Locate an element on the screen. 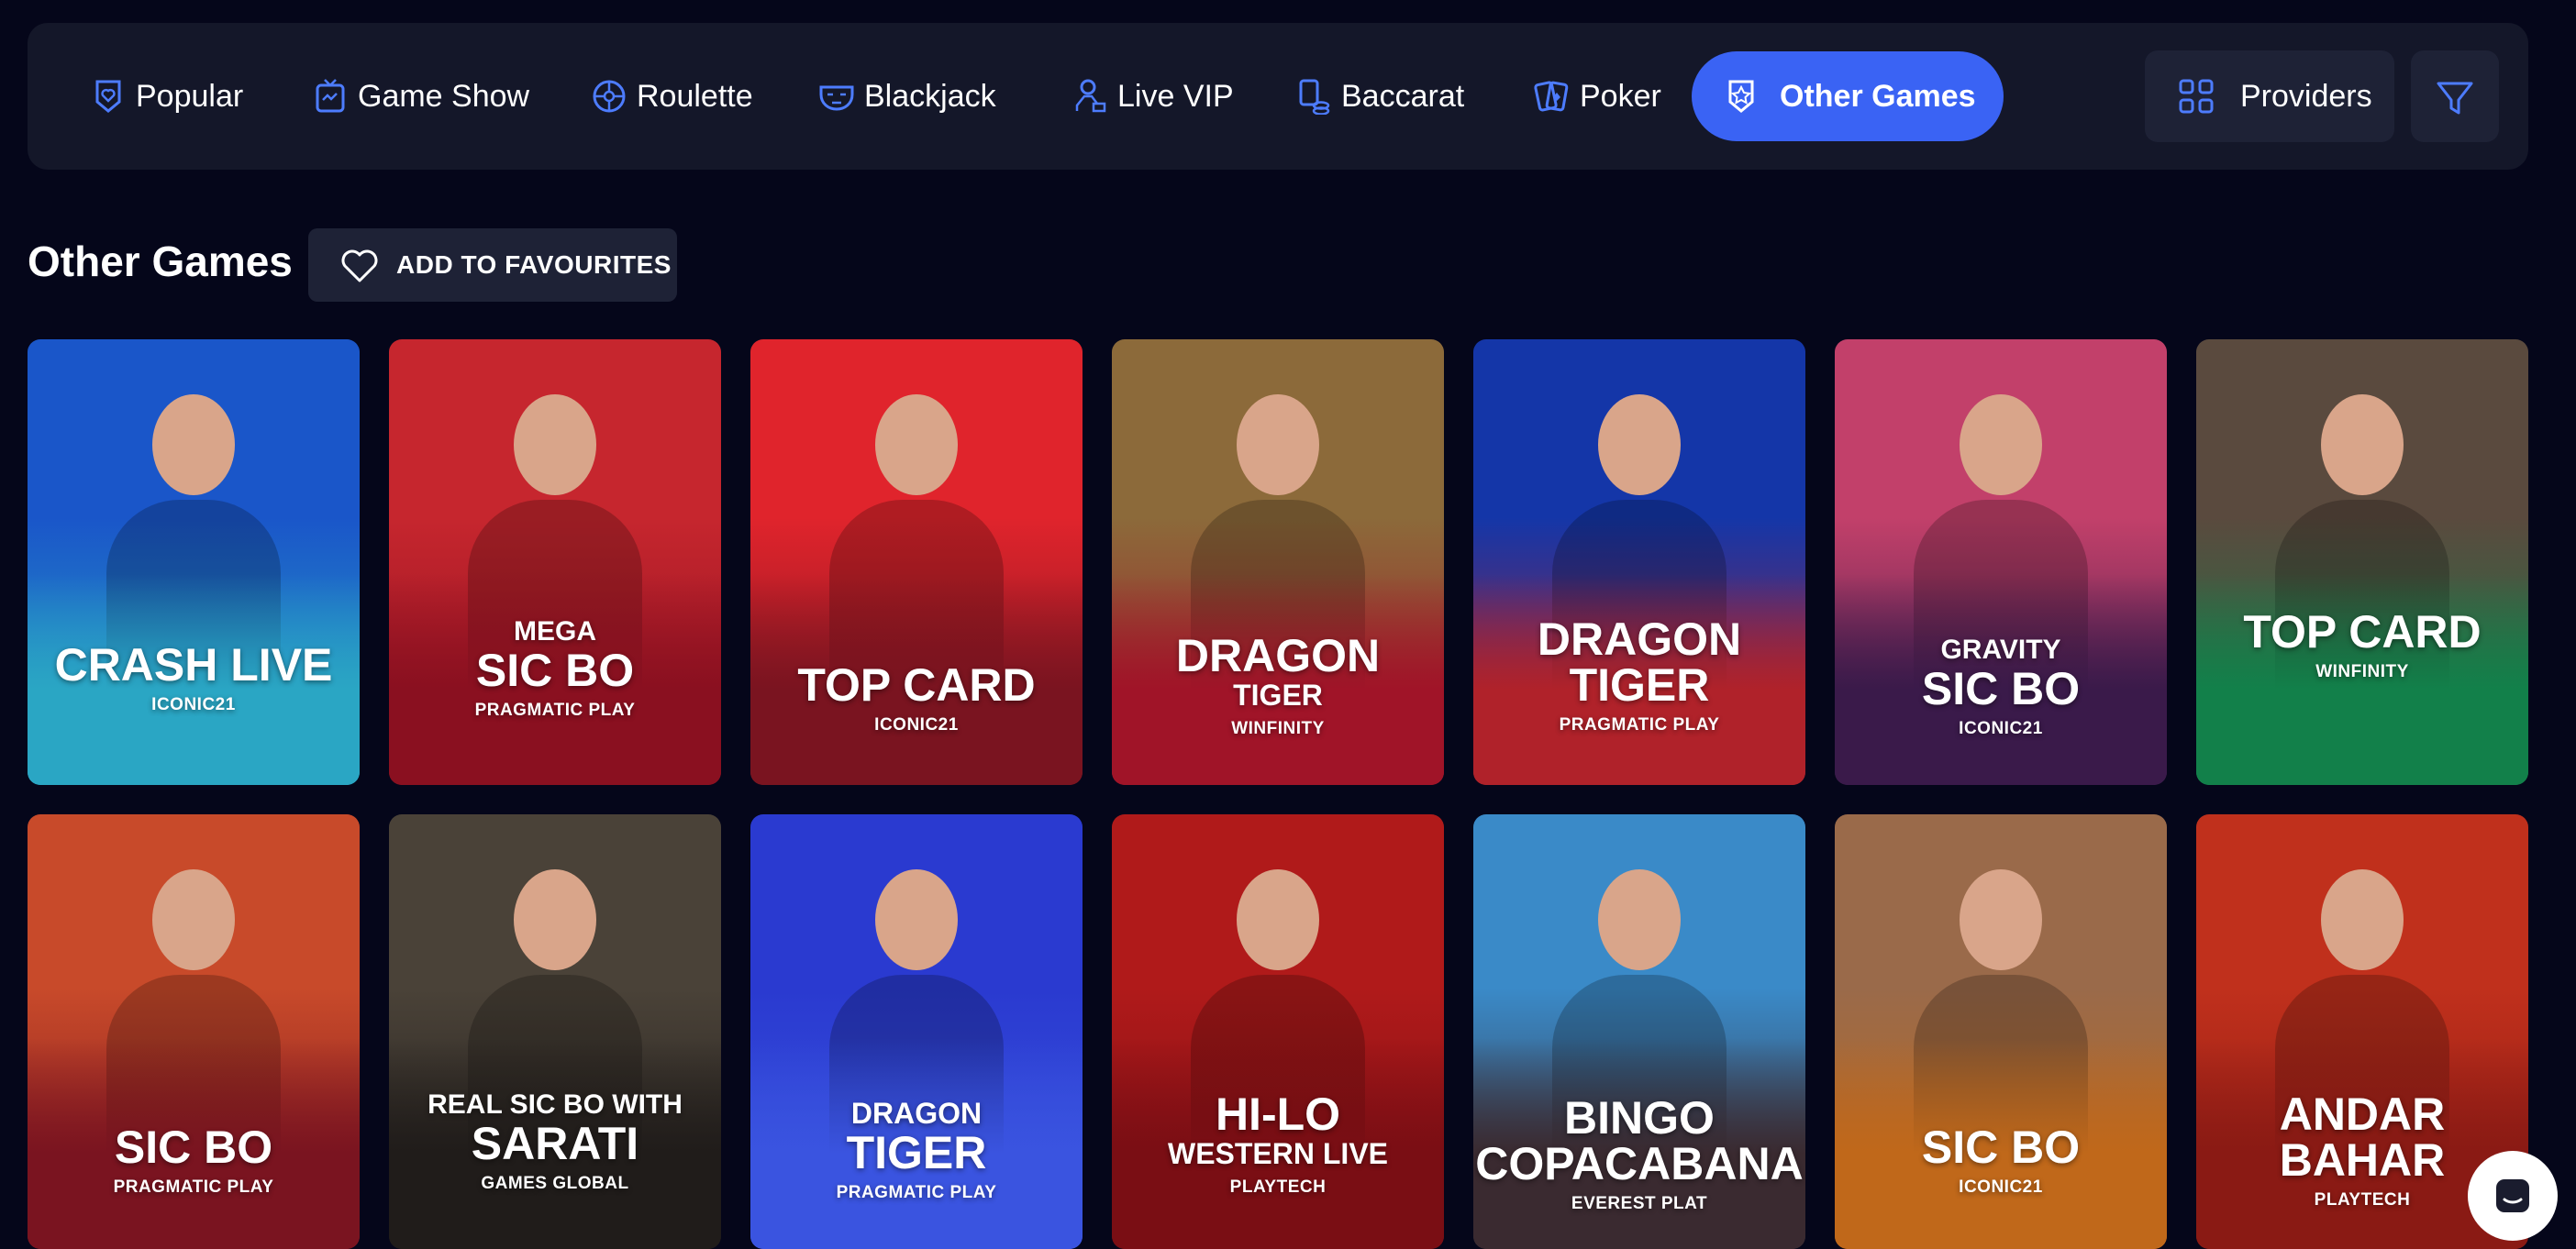  game-supertitle: GRAVITY is located at coordinates (2000, 650).